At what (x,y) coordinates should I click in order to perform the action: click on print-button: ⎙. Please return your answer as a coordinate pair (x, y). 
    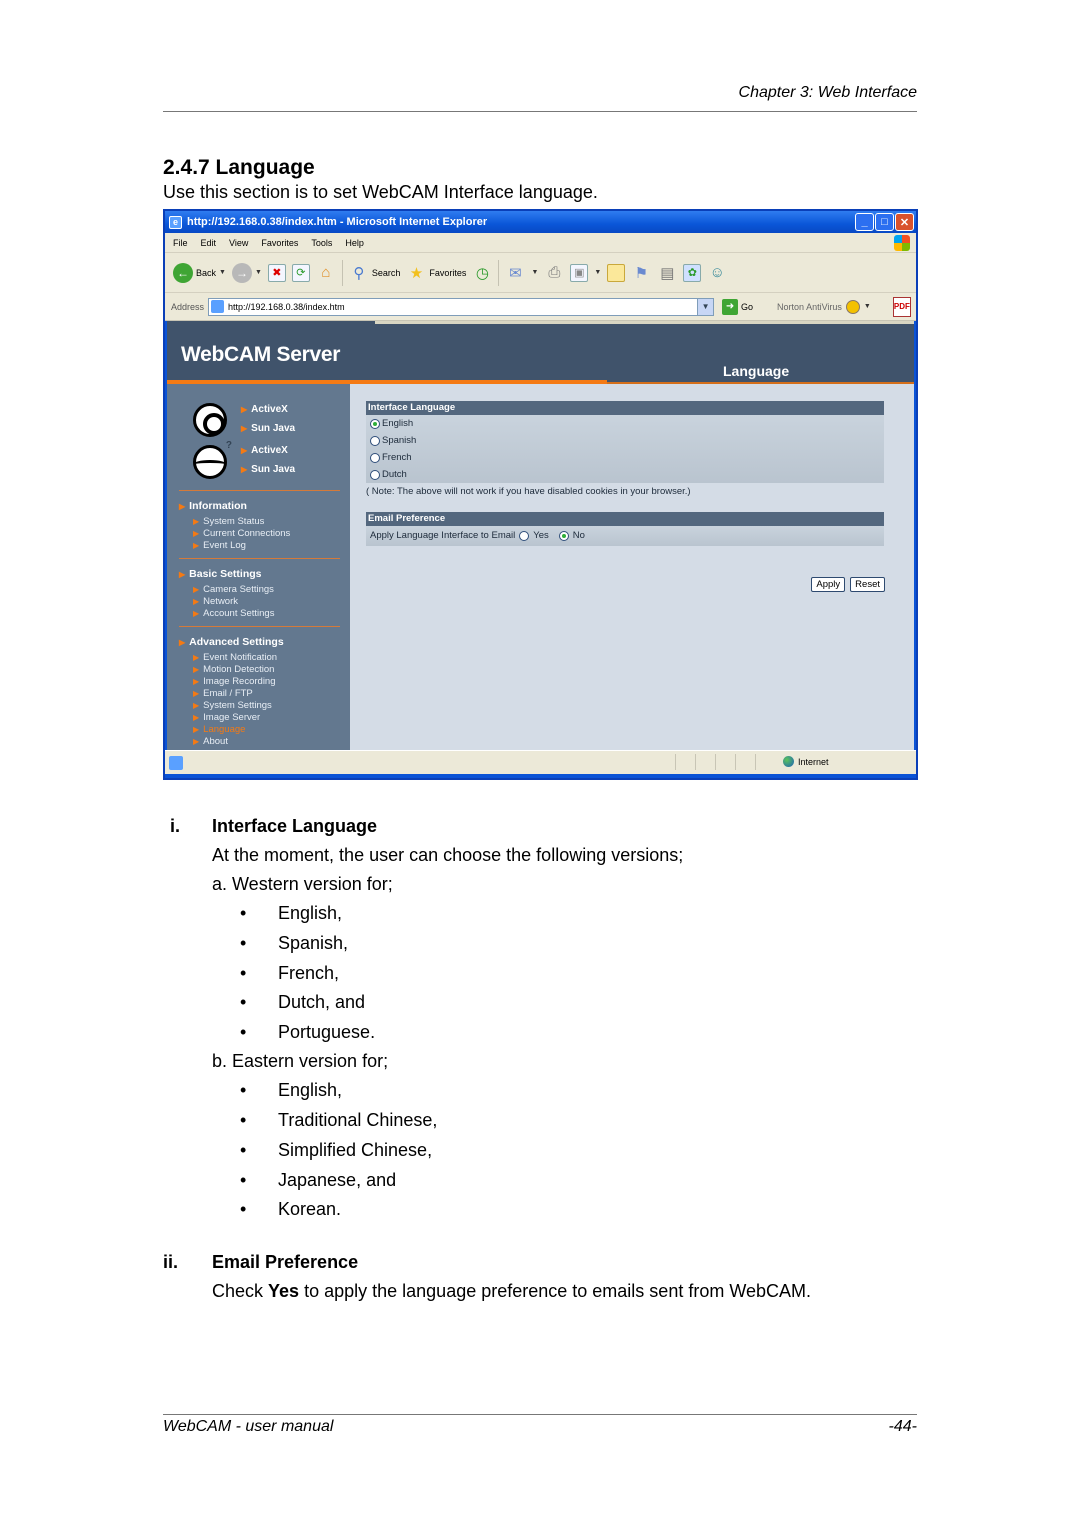
    Looking at the image, I should click on (554, 273).